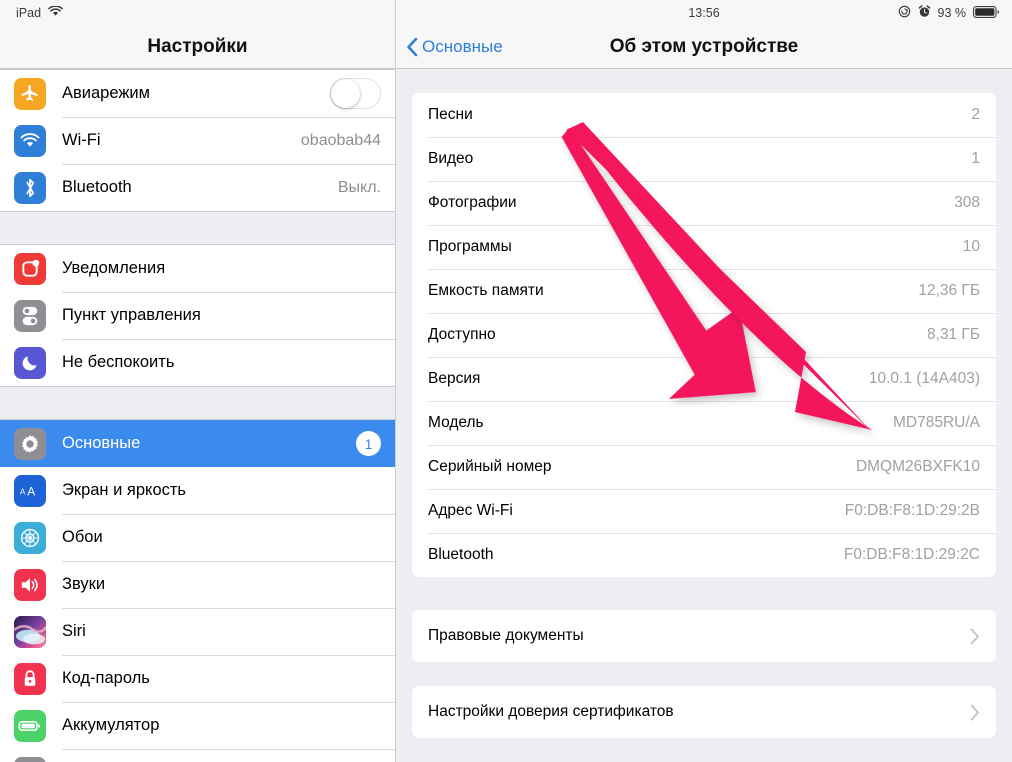 This screenshot has width=1012, height=762. What do you see at coordinates (470, 246) in the screenshot?
I see `row-key: Программы` at bounding box center [470, 246].